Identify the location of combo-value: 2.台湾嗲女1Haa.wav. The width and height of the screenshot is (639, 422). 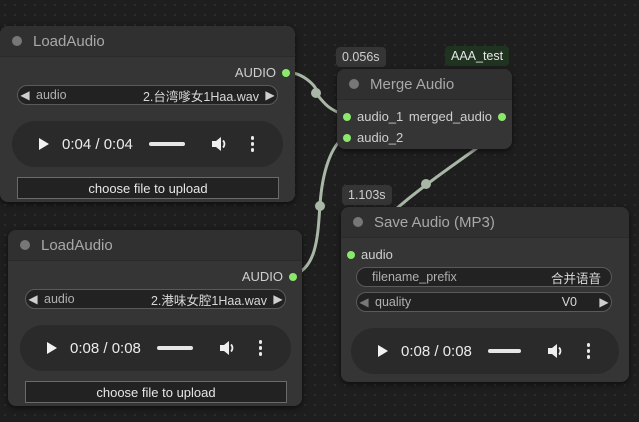
(200, 96).